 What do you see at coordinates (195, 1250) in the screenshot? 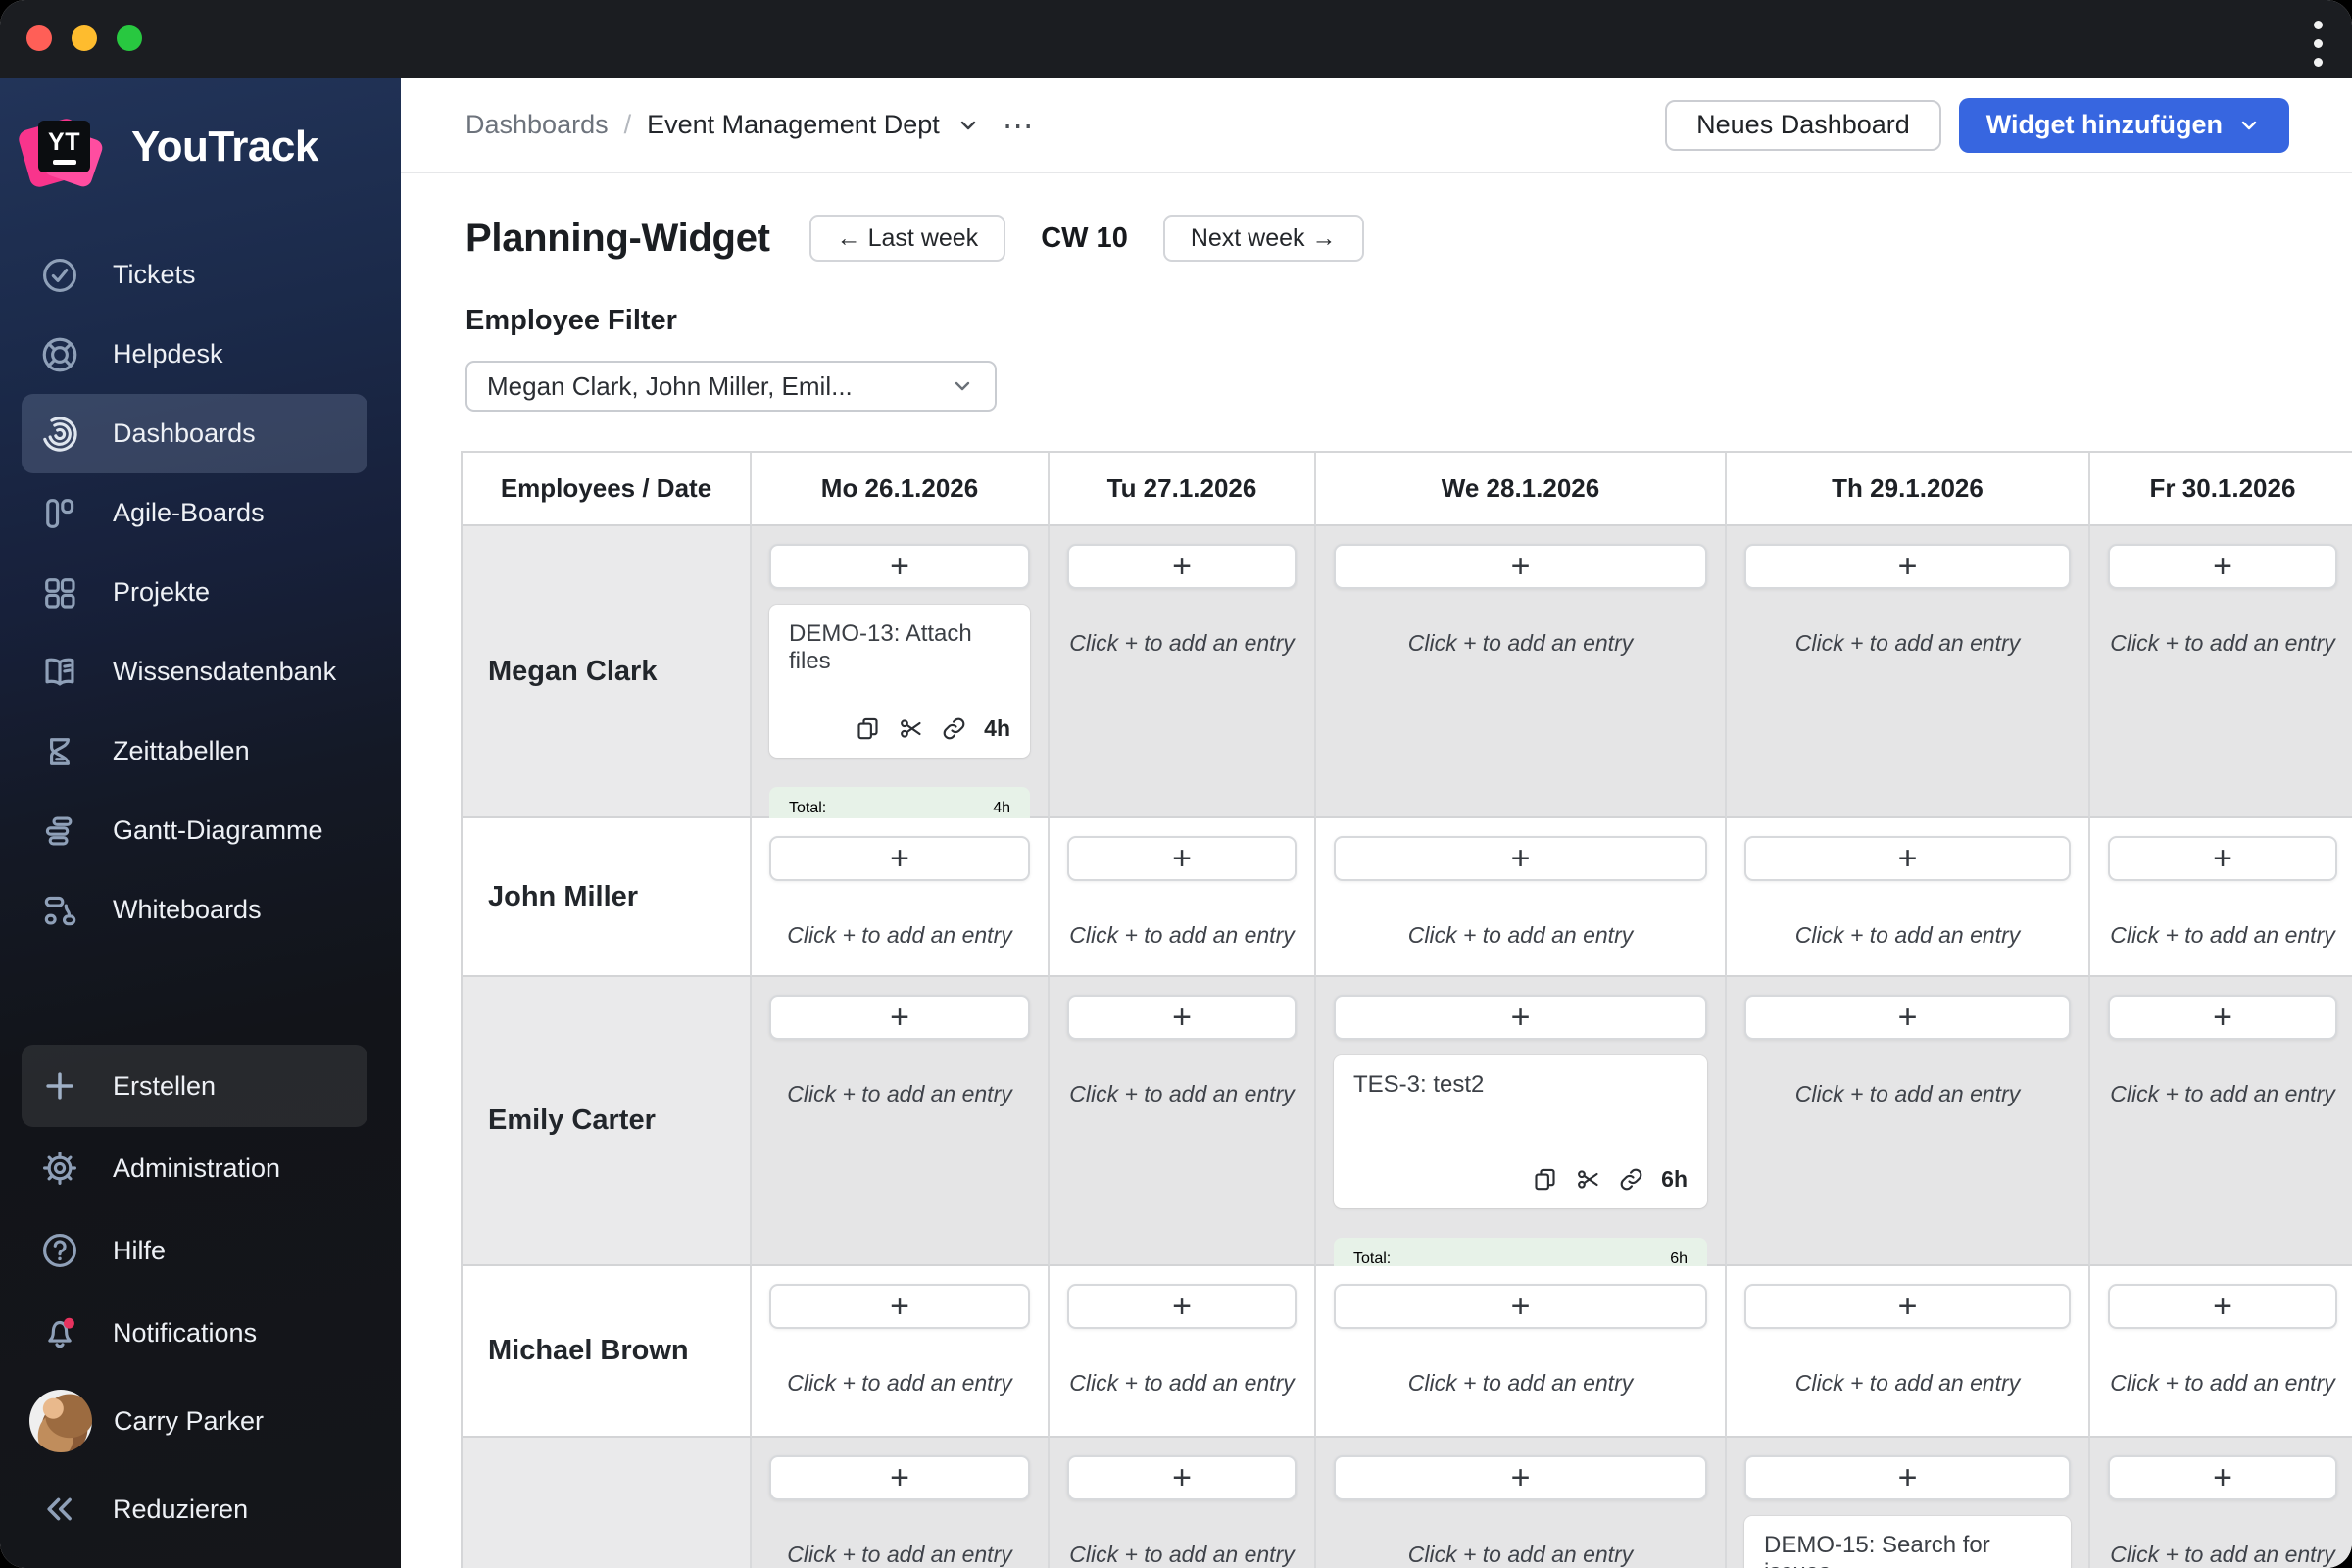
I see `sidebar-item-hilfe: Hilfe` at bounding box center [195, 1250].